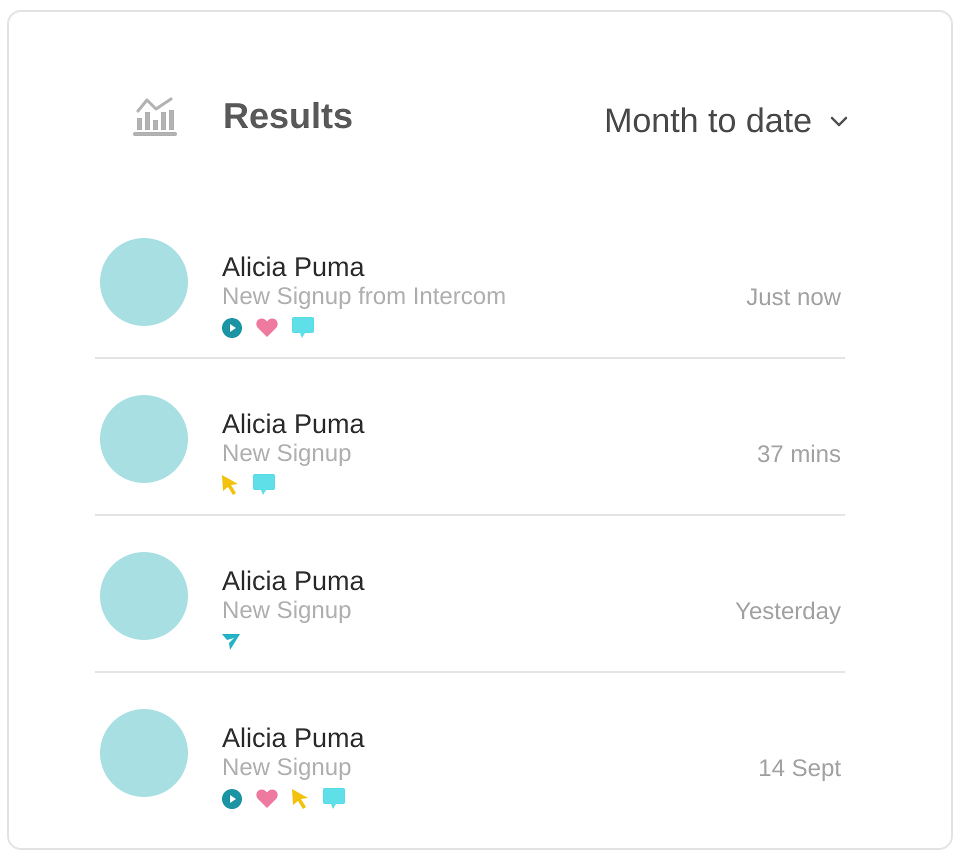  Describe the element at coordinates (839, 121) in the screenshot. I see `chevron-down-icon` at that location.